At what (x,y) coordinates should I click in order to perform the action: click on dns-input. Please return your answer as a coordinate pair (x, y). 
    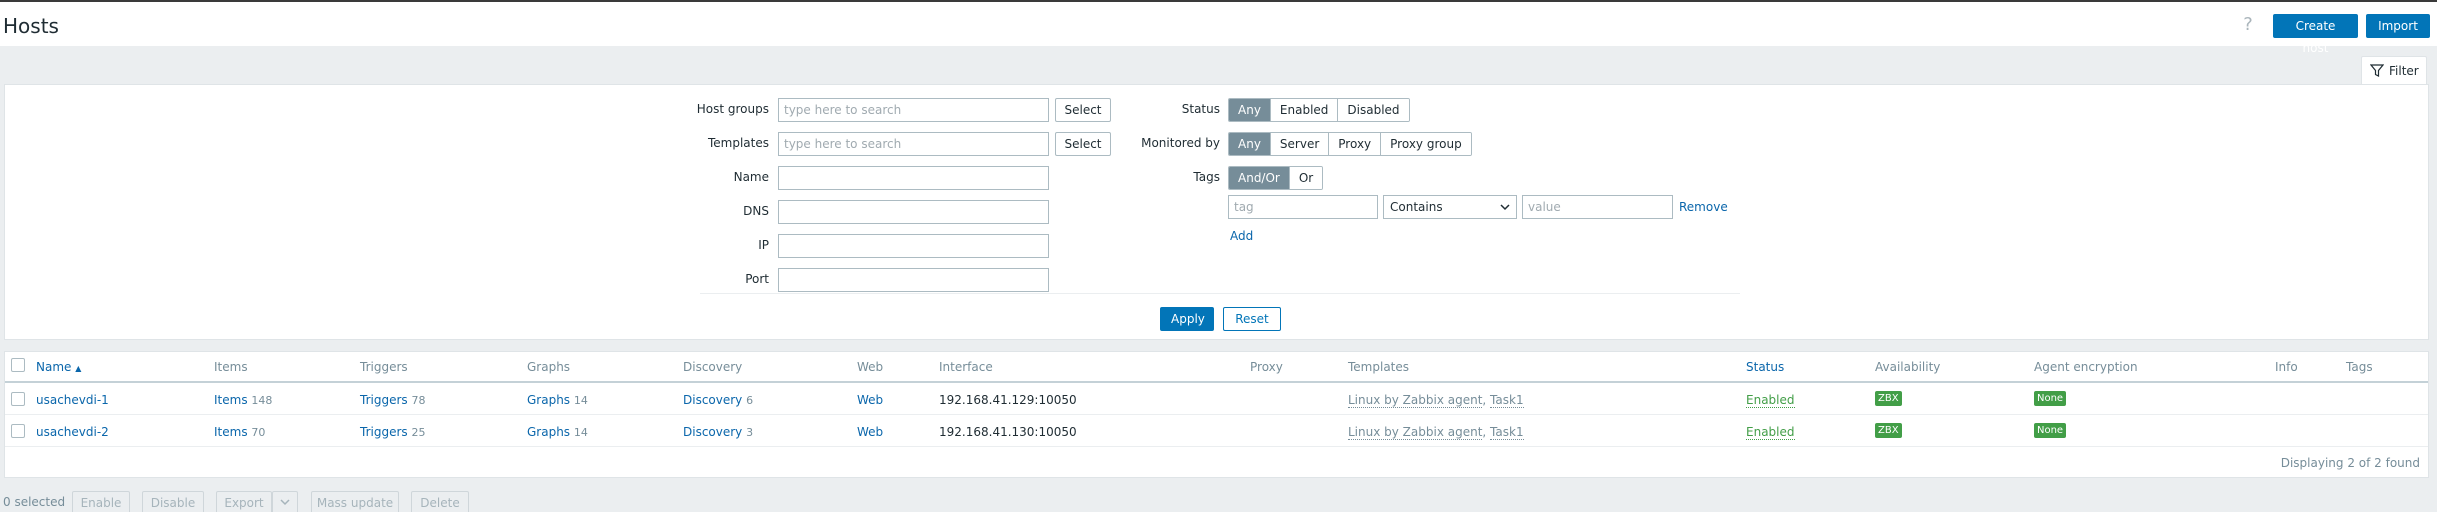
    Looking at the image, I should click on (913, 212).